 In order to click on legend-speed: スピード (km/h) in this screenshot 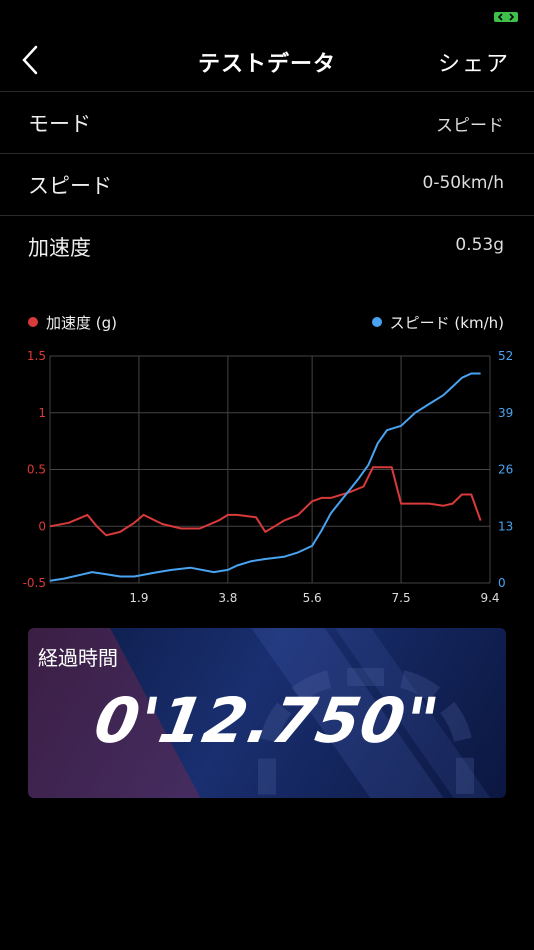, I will do `click(437, 322)`.